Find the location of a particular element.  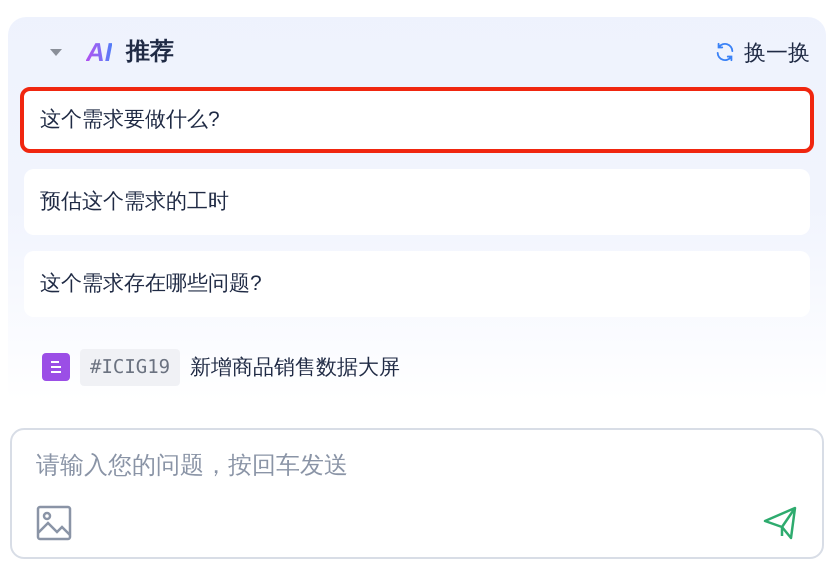

image-upload-button is located at coordinates (54, 522).